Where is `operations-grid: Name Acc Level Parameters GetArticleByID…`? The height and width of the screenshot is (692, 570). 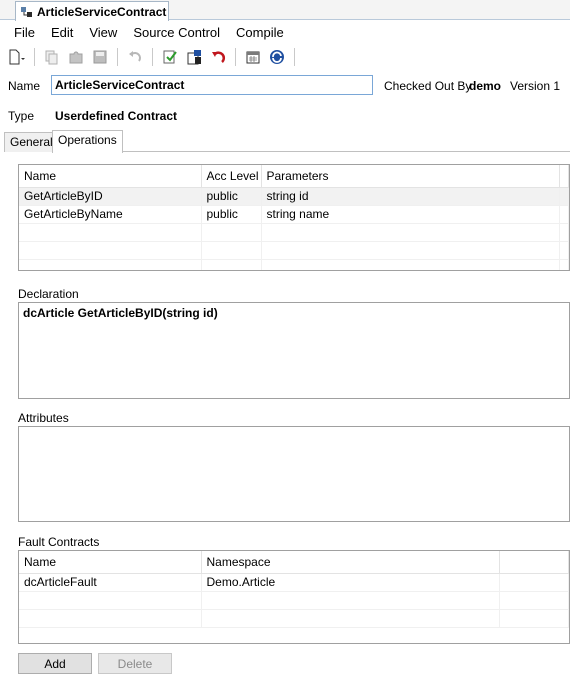
operations-grid: Name Acc Level Parameters GetArticleByID… is located at coordinates (294, 217).